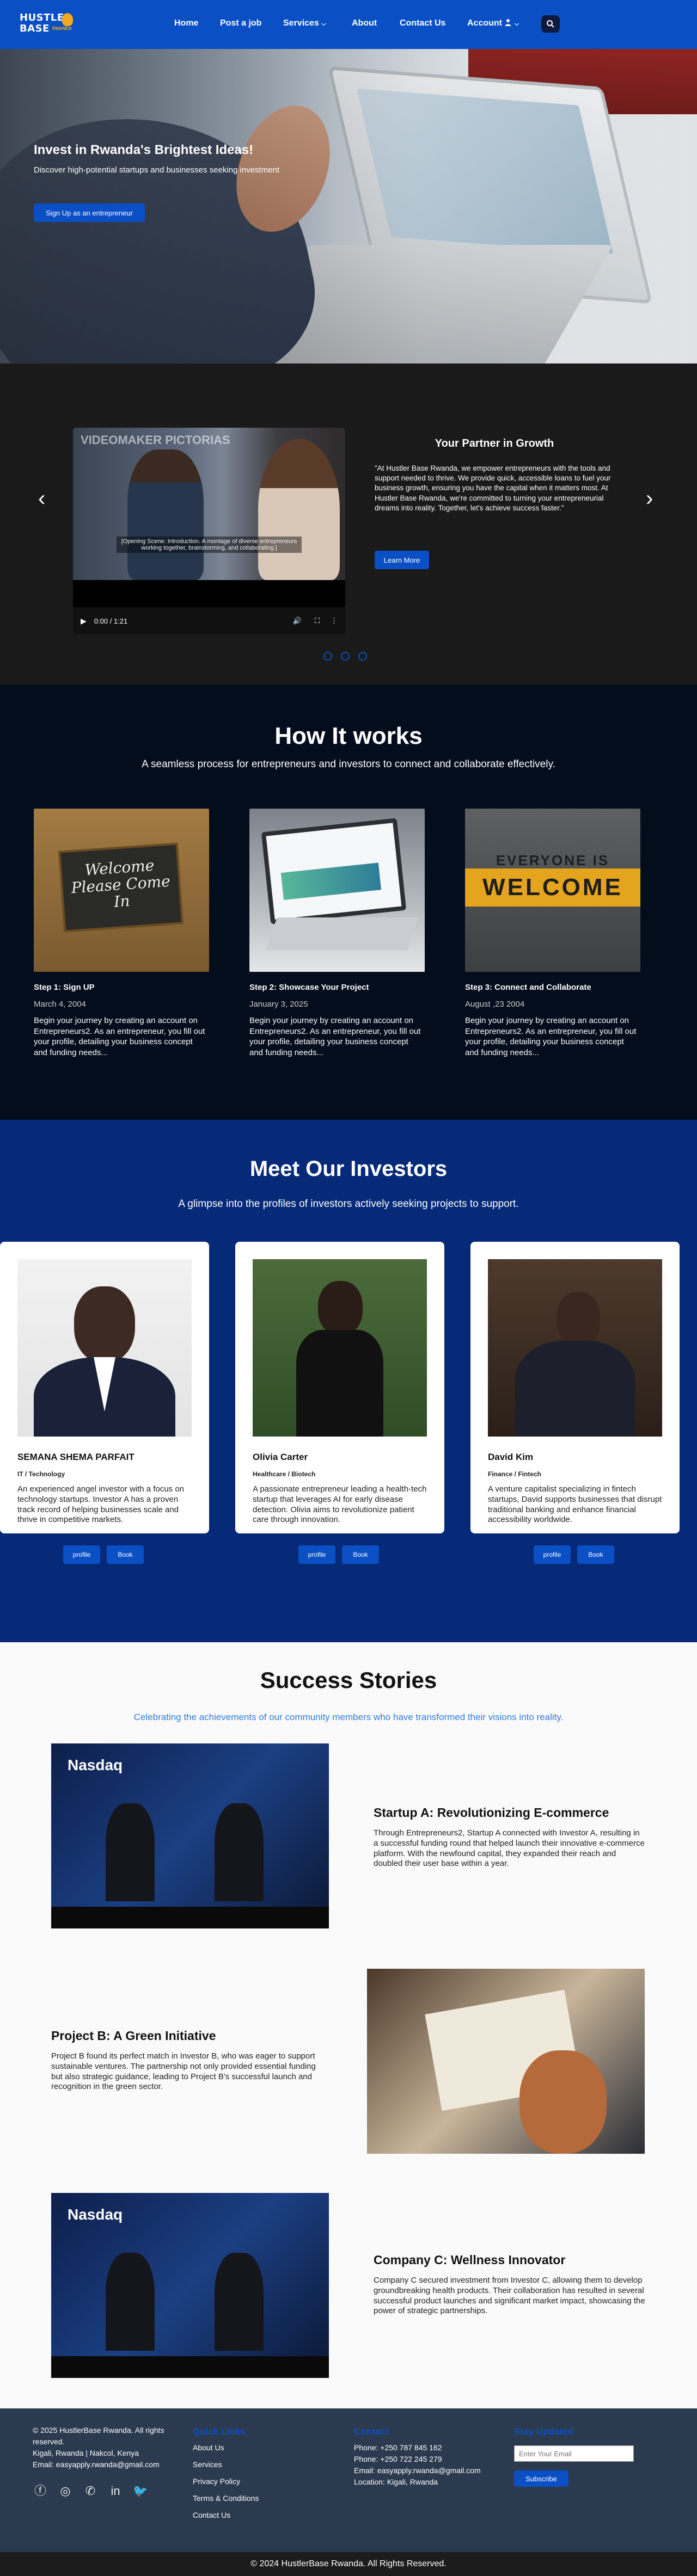 The height and width of the screenshot is (2576, 697). Describe the element at coordinates (90, 213) in the screenshot. I see `signup-entrepreneur-button: Sign Up as an entrepreneur` at that location.